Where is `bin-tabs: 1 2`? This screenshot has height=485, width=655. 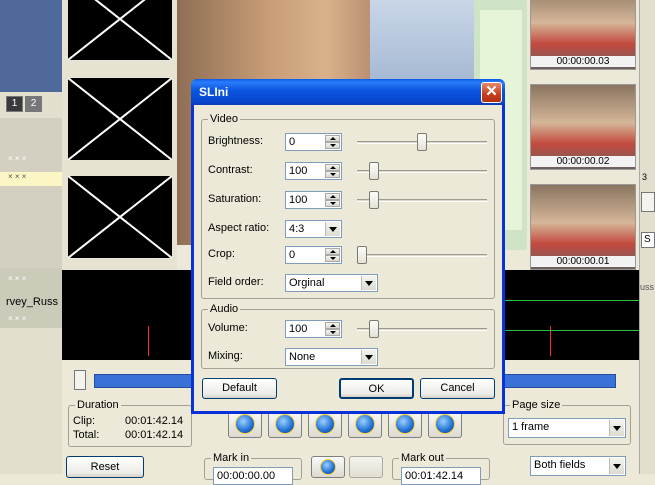 bin-tabs: 1 2 is located at coordinates (31, 105).